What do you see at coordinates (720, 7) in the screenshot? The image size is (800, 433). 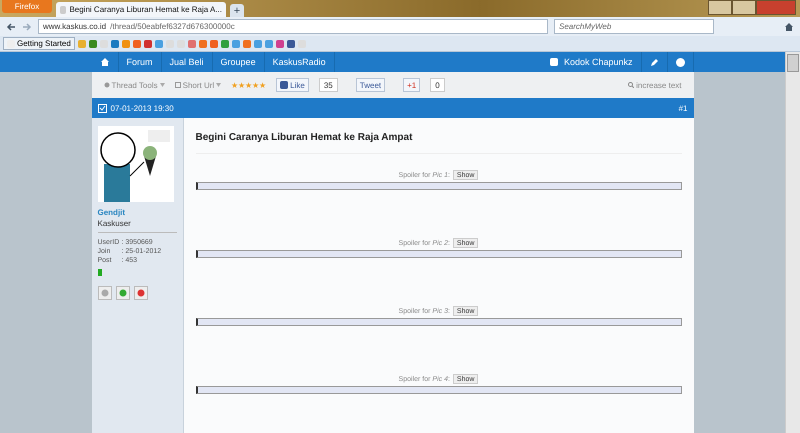 I see `minimize-button` at bounding box center [720, 7].